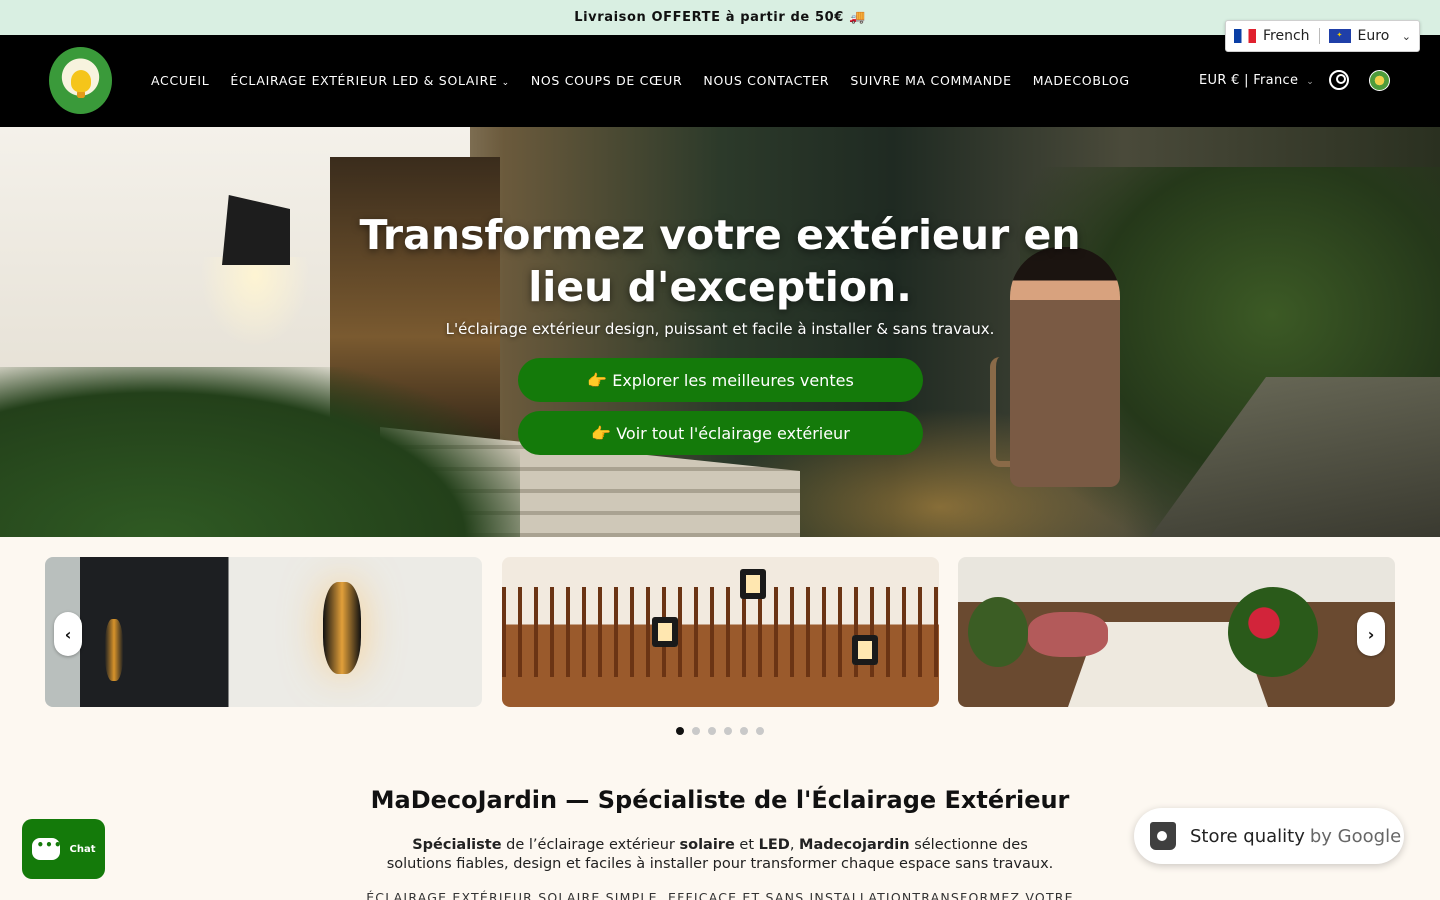 The height and width of the screenshot is (900, 1440). Describe the element at coordinates (707, 845) in the screenshot. I see `body-strong: solaire` at that location.